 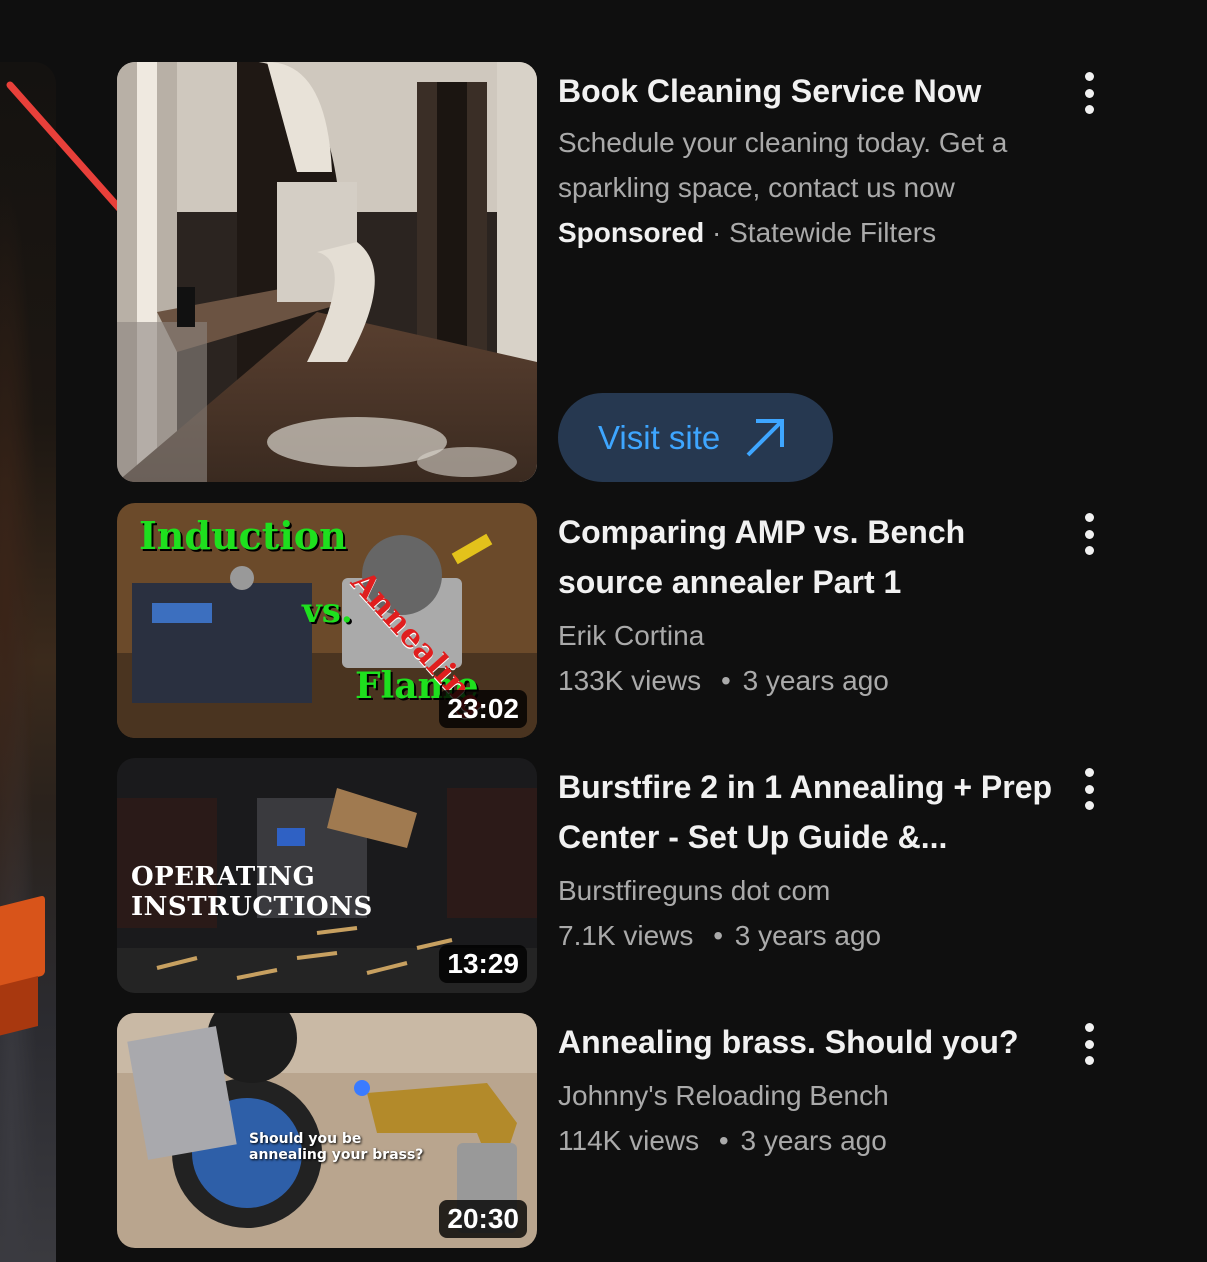 What do you see at coordinates (626, 935) in the screenshot?
I see `view-count: 7.1K views` at bounding box center [626, 935].